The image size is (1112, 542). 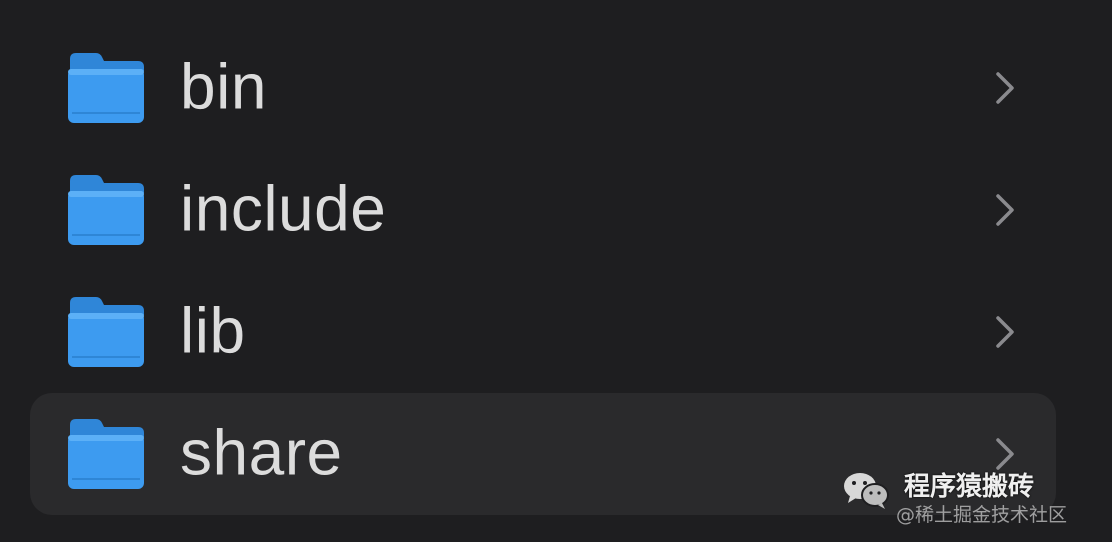 I want to click on watermark: 程序猿搬砖 @稀土掘金技术社区, so click(x=962, y=495).